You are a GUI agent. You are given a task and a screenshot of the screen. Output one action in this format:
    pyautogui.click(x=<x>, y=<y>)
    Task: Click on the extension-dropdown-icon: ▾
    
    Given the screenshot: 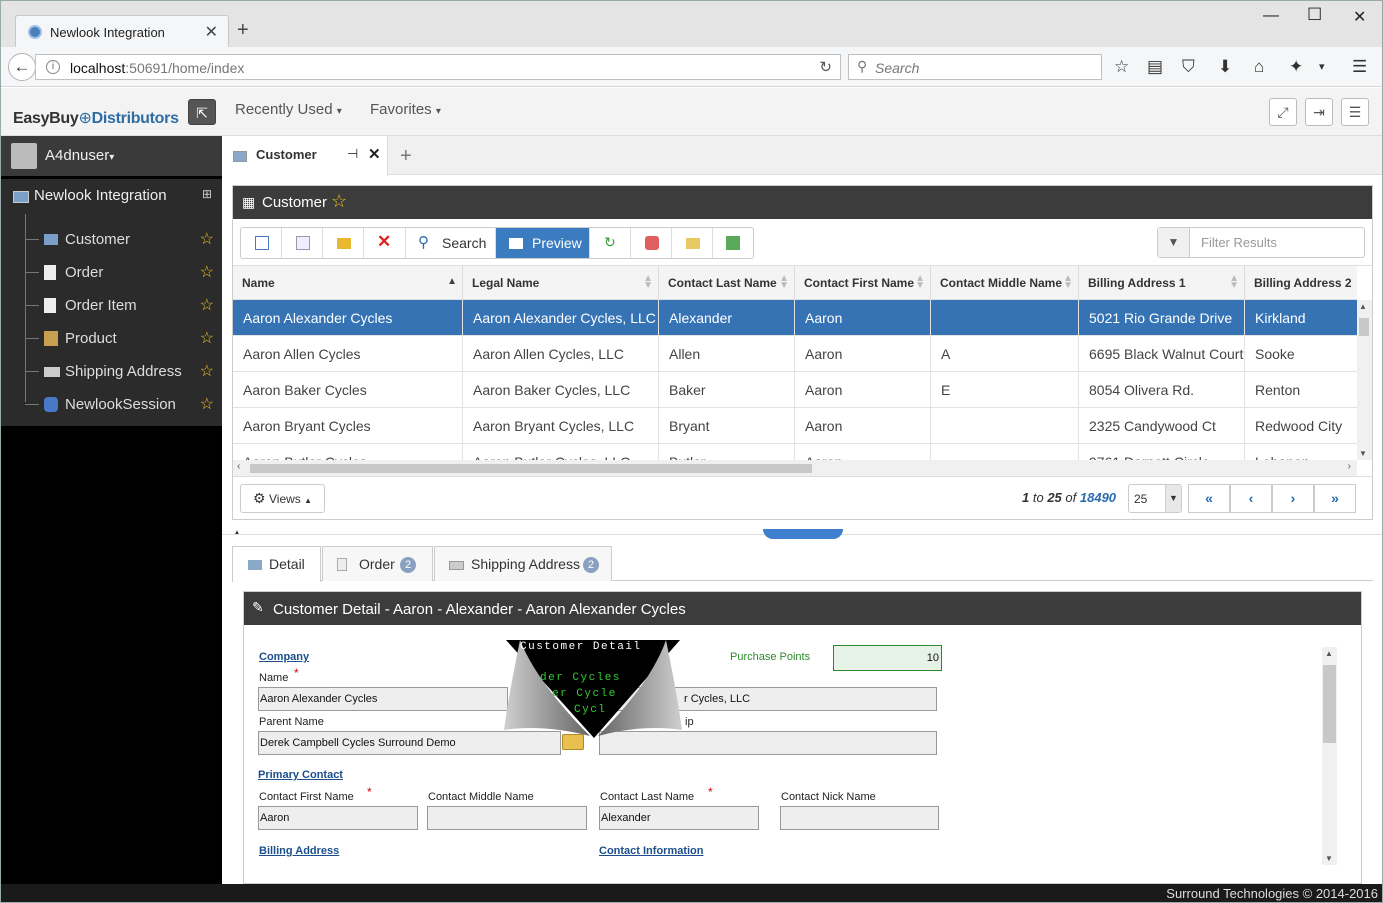 What is the action you would take?
    pyautogui.click(x=1322, y=66)
    